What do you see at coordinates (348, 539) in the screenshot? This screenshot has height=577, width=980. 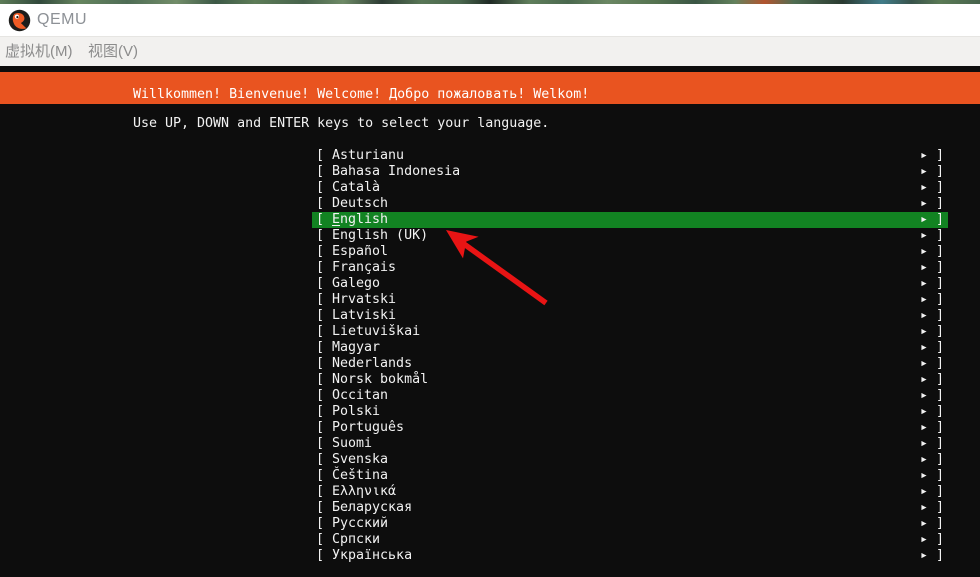 I see `language-label: [ Српски` at bounding box center [348, 539].